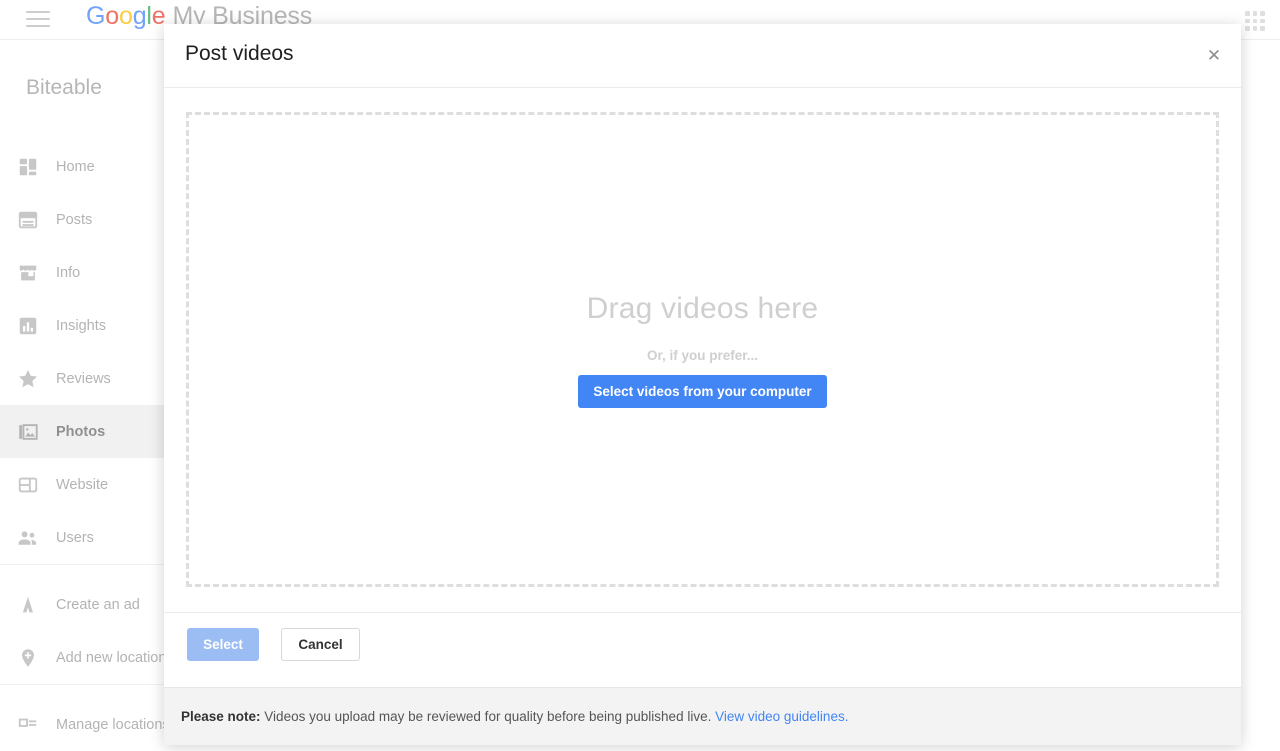  Describe the element at coordinates (703, 309) in the screenshot. I see `dropzone-heading: Drag videos here` at that location.